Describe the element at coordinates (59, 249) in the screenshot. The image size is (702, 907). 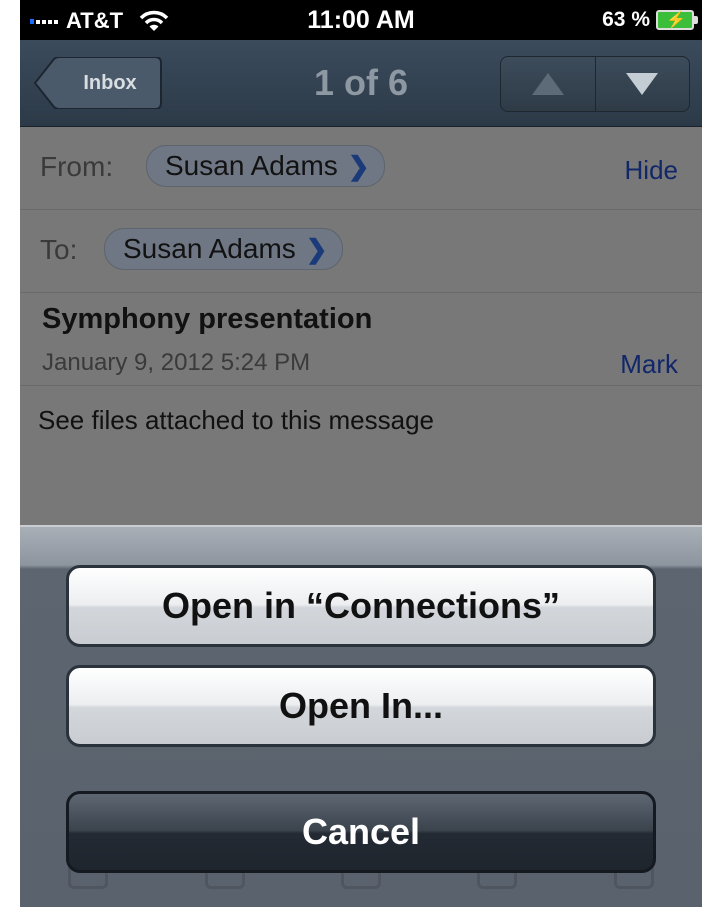
I see `to-label: To:` at that location.